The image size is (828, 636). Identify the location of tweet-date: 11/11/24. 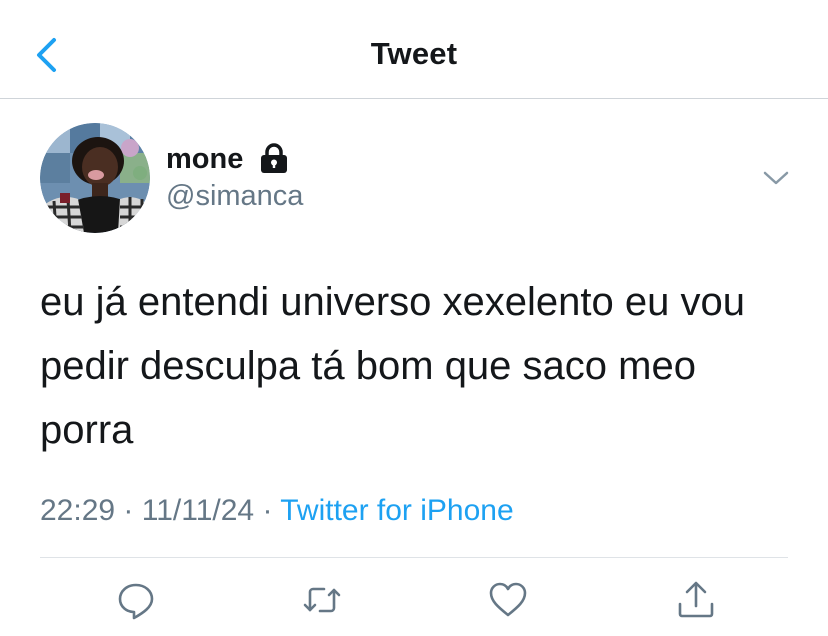
(198, 510).